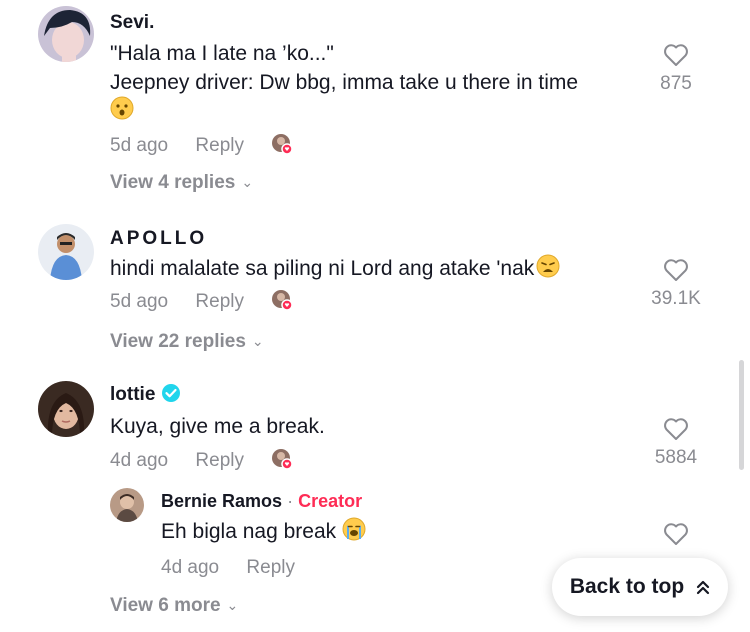 The image size is (750, 632). I want to click on view-replies-button: View 22 replies ⌄, so click(187, 342).